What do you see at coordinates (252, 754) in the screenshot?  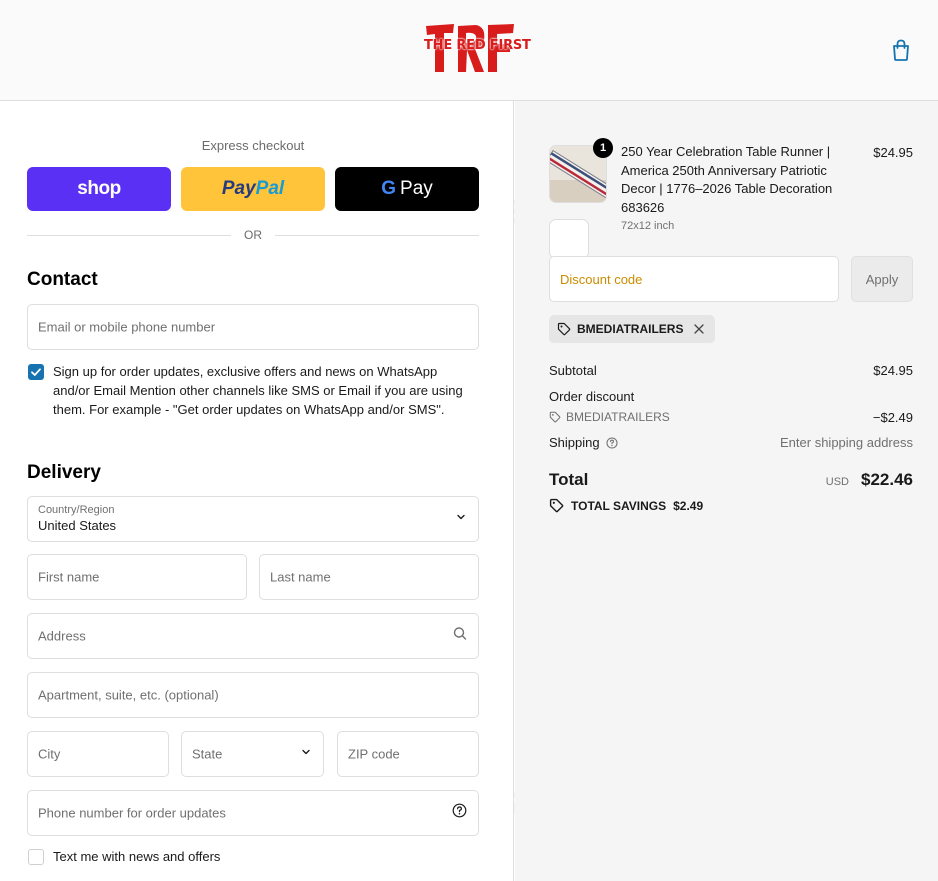 I see `state-select: State` at bounding box center [252, 754].